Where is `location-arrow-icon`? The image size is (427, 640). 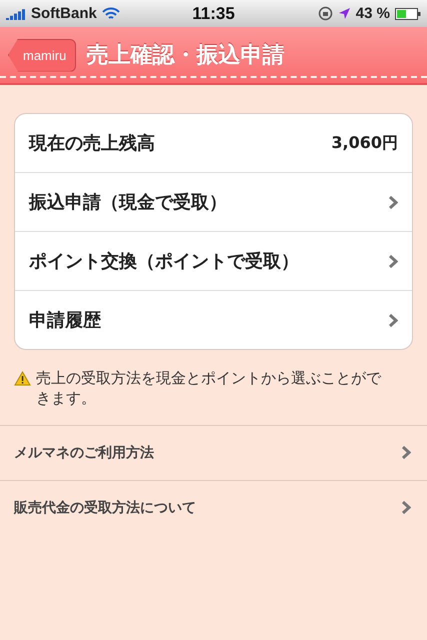
location-arrow-icon is located at coordinates (344, 13).